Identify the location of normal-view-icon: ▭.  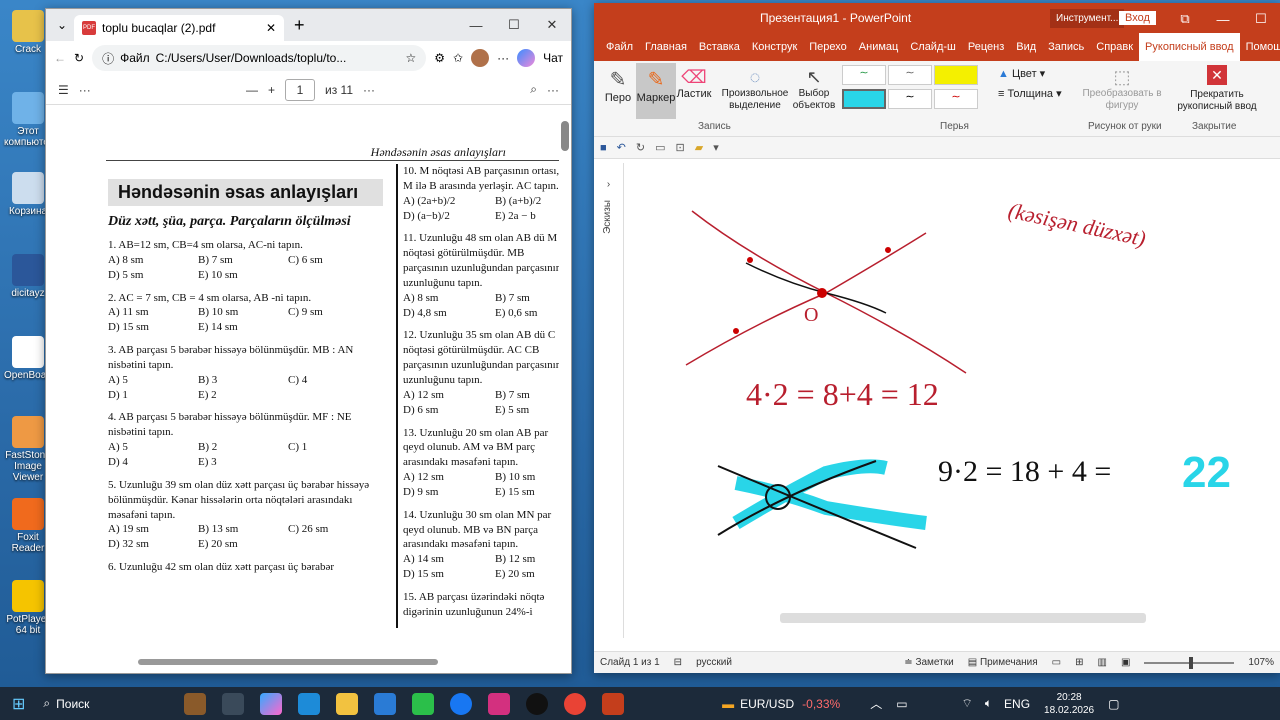
(1056, 662).